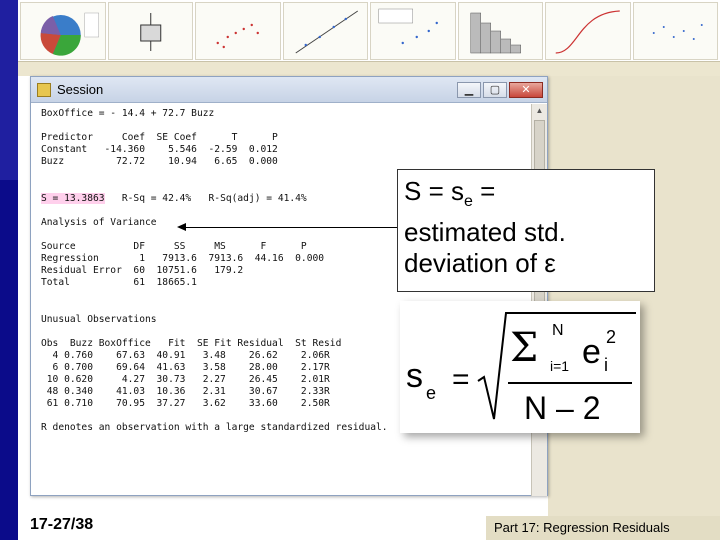 This screenshot has width=720, height=540. What do you see at coordinates (205, 198) in the screenshot?
I see `session-line-text: R-Sq = 42.4% R-Sq(adj) = 41.4%` at bounding box center [205, 198].